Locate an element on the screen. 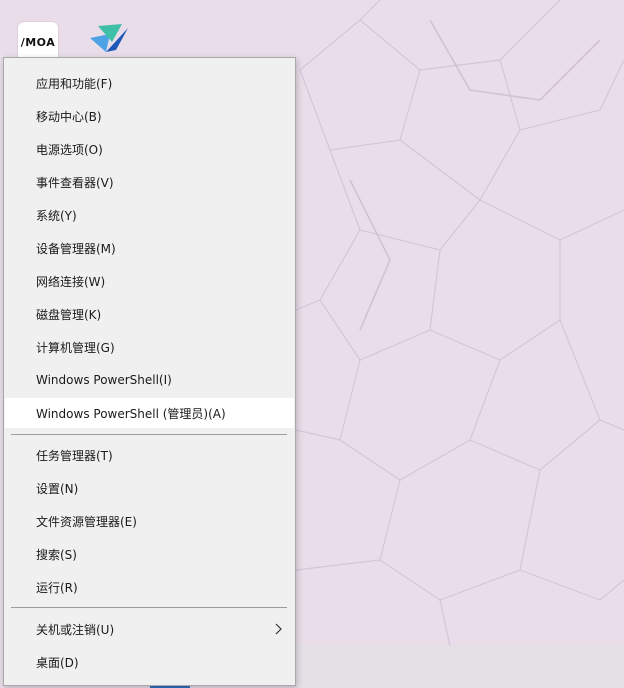 The width and height of the screenshot is (624, 688). menu-item-label: 移动中心(B) is located at coordinates (69, 116).